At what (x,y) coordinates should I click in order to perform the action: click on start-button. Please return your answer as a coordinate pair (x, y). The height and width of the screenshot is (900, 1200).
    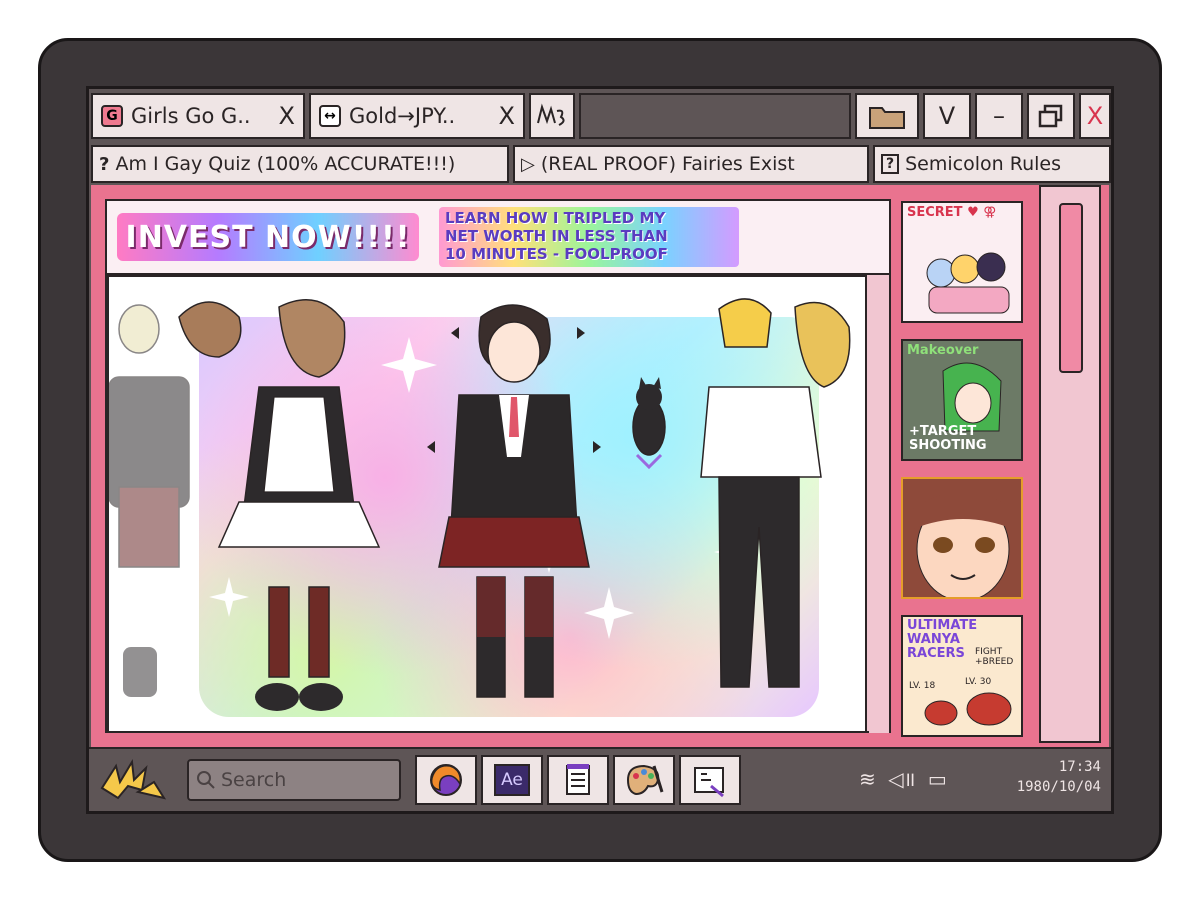
    Looking at the image, I should click on (133, 780).